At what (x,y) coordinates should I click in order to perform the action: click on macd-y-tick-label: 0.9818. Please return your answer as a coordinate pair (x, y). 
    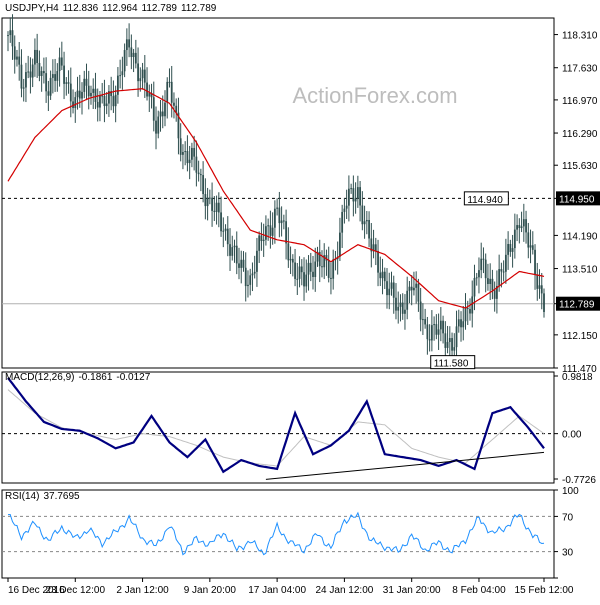
    Looking at the image, I should click on (577, 377).